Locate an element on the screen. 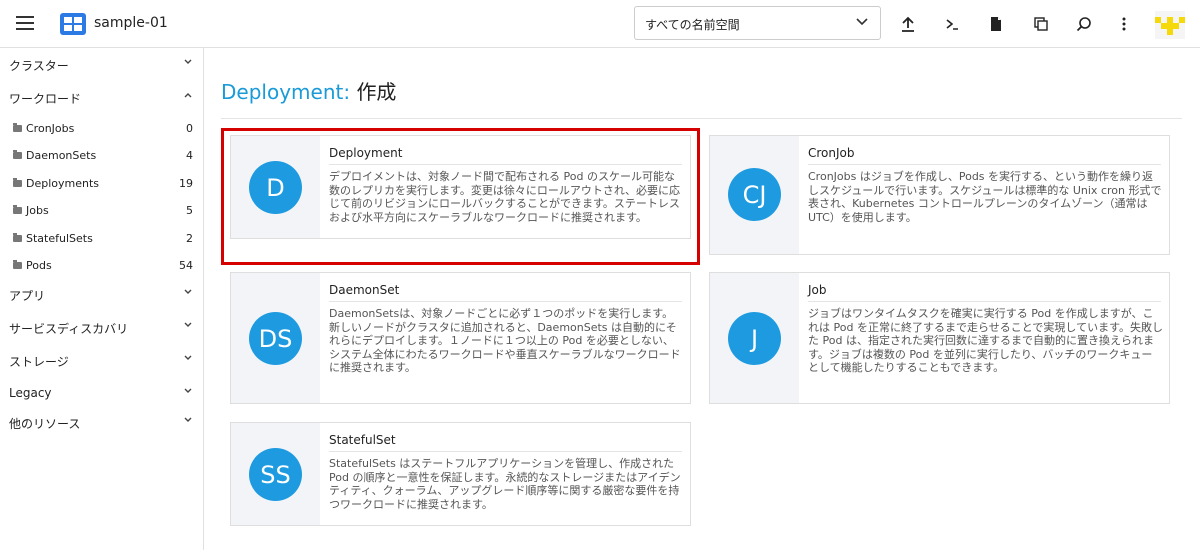 The width and height of the screenshot is (1200, 550). nav-group-service-discovery: サービスディスカバリ is located at coordinates (102, 327).